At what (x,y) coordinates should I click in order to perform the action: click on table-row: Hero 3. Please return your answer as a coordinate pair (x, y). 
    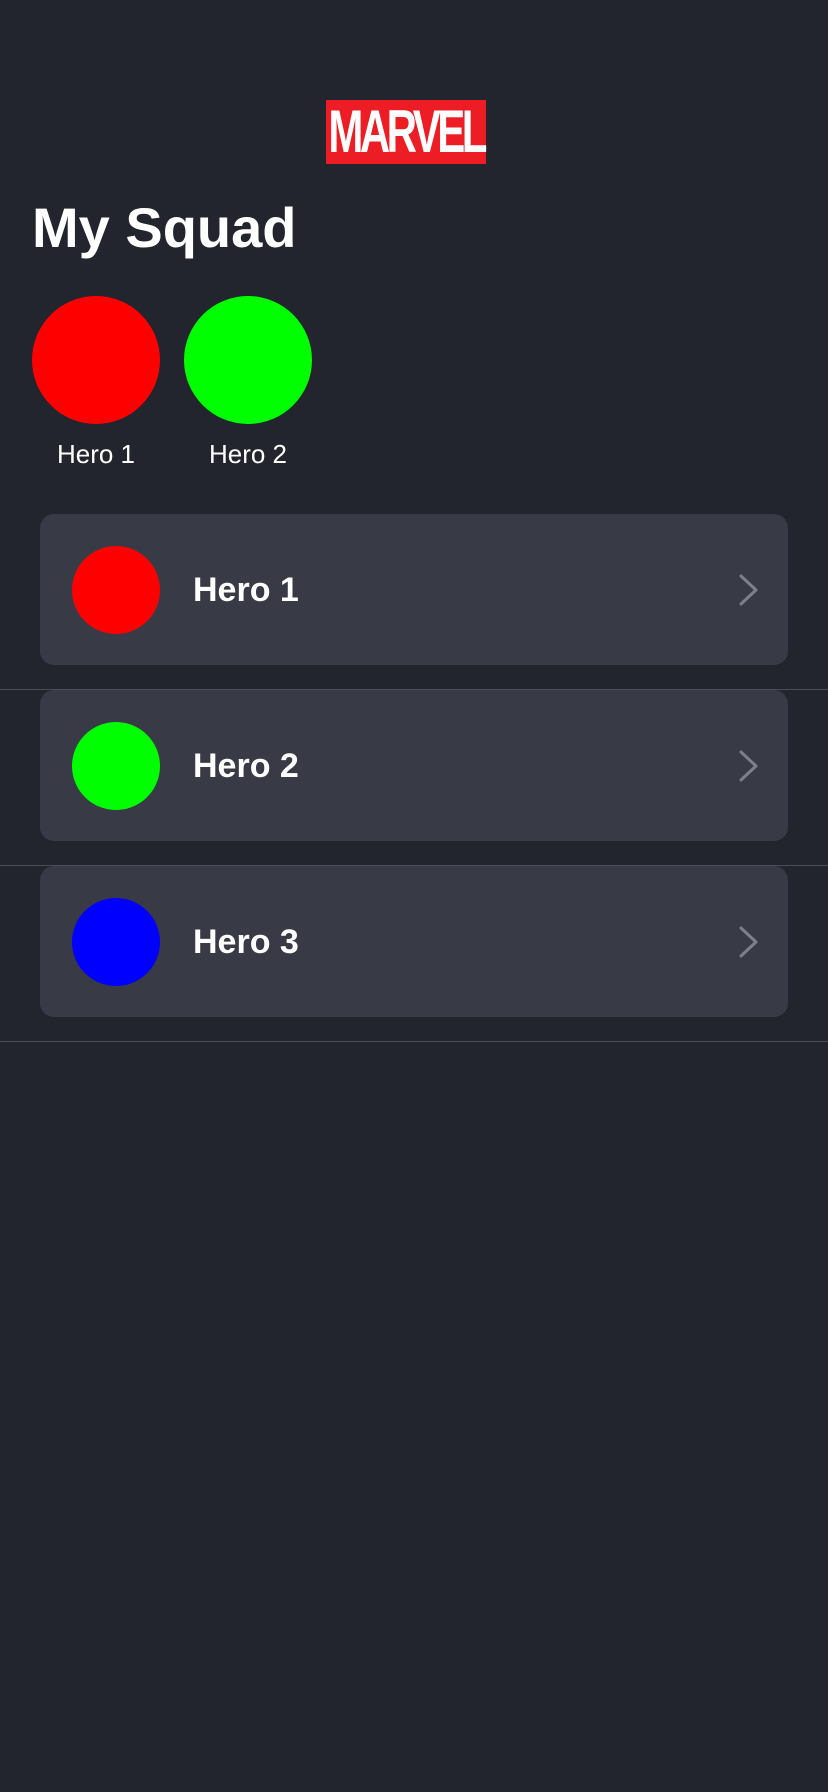
    Looking at the image, I should click on (414, 954).